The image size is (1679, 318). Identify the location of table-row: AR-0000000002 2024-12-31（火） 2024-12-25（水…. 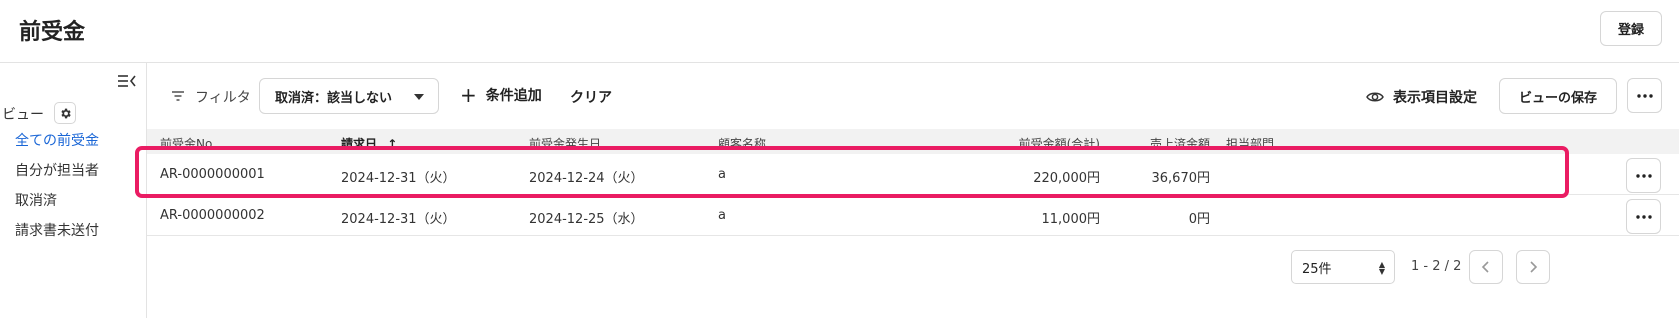
(913, 215).